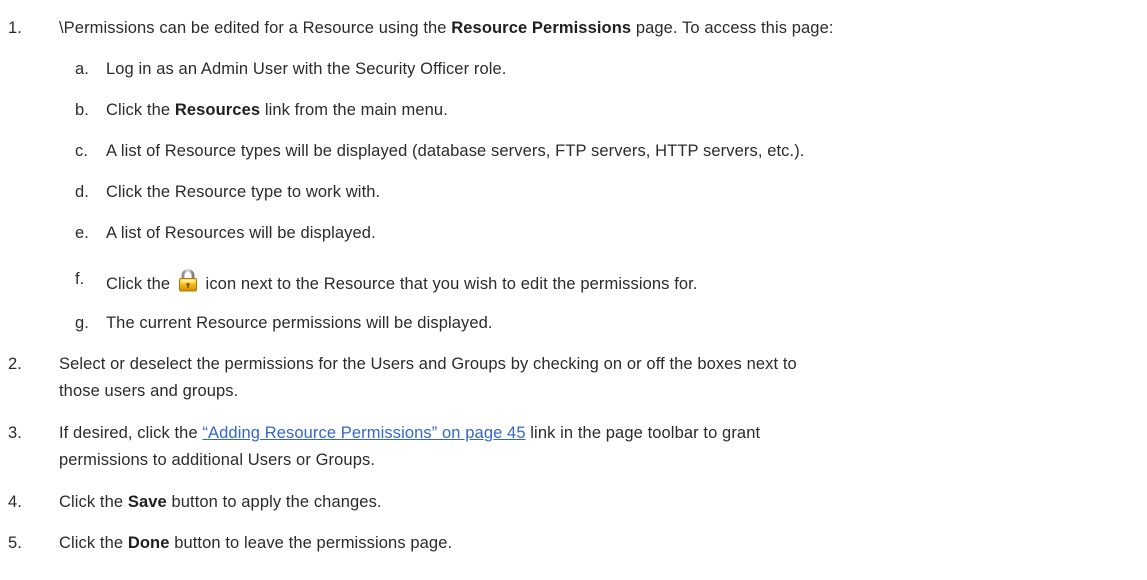 This screenshot has width=1147, height=580. What do you see at coordinates (363, 433) in the screenshot?
I see `adding-resource-permissions-link: “Adding Resource Permissions” on page 45` at bounding box center [363, 433].